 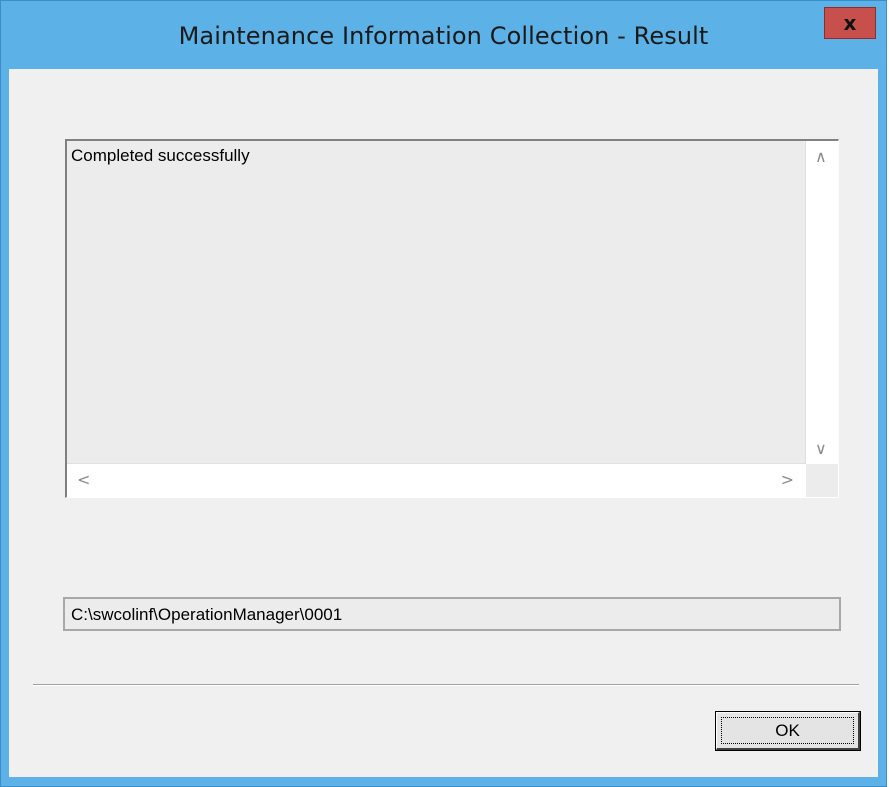 What do you see at coordinates (446, 685) in the screenshot?
I see `divider` at bounding box center [446, 685].